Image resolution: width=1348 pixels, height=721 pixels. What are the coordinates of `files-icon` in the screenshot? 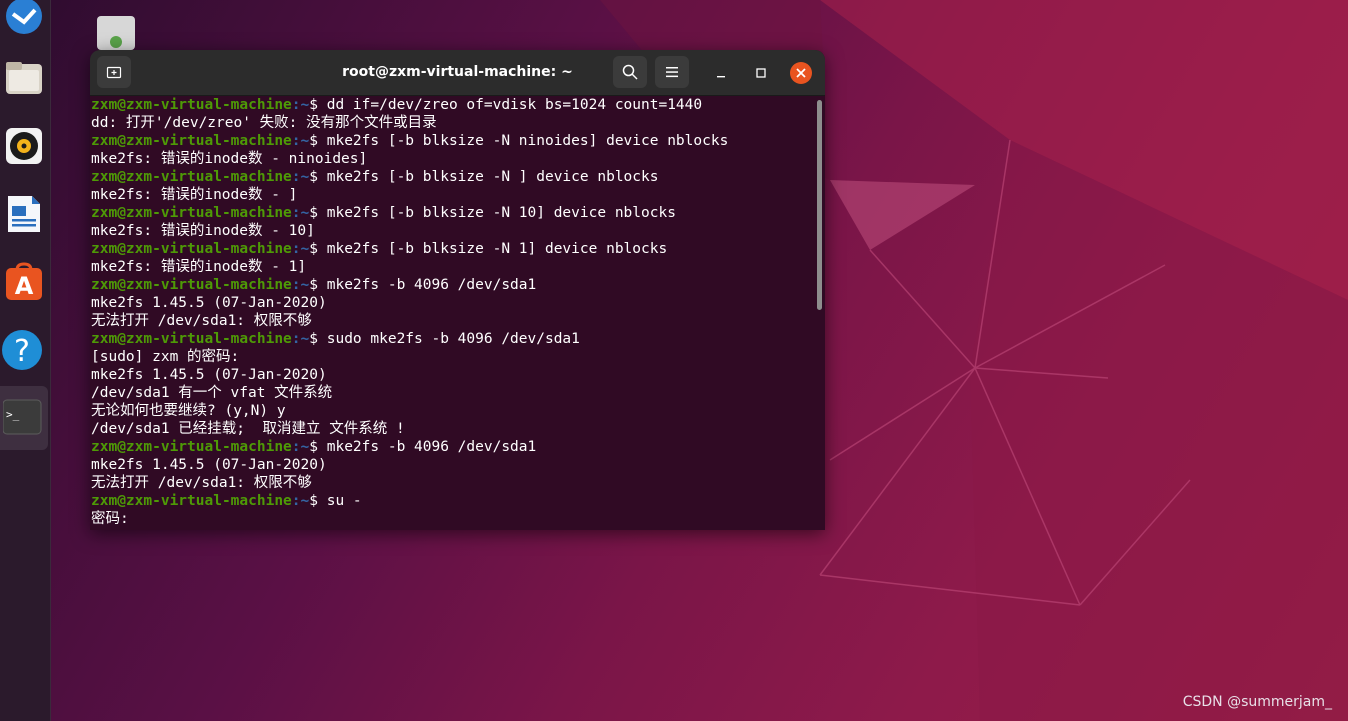 It's located at (24, 78).